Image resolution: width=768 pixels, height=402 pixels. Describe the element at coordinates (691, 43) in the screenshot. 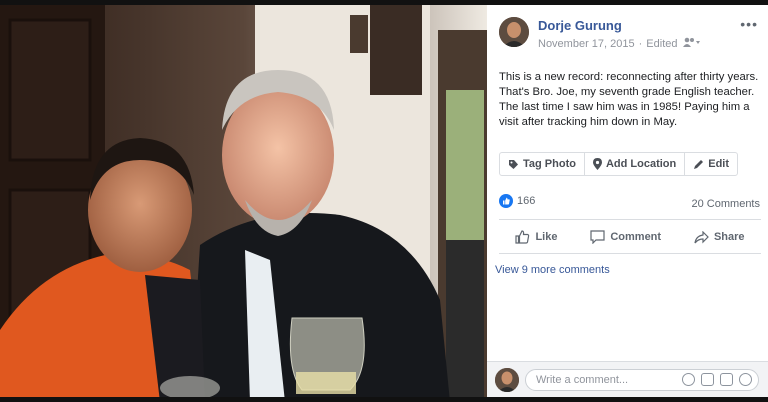

I see `friends-audience-icon` at that location.